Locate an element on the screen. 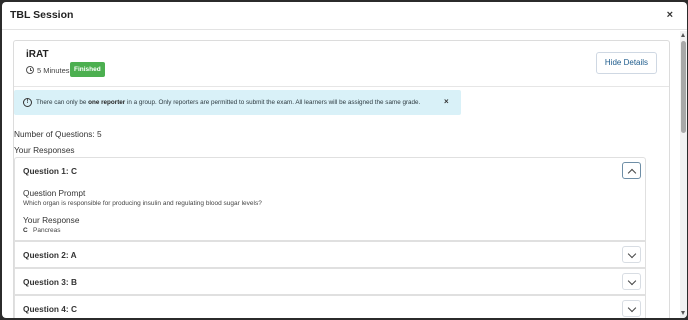 Image resolution: width=688 pixels, height=320 pixels. question-3-header: Question 3: B is located at coordinates (50, 282).